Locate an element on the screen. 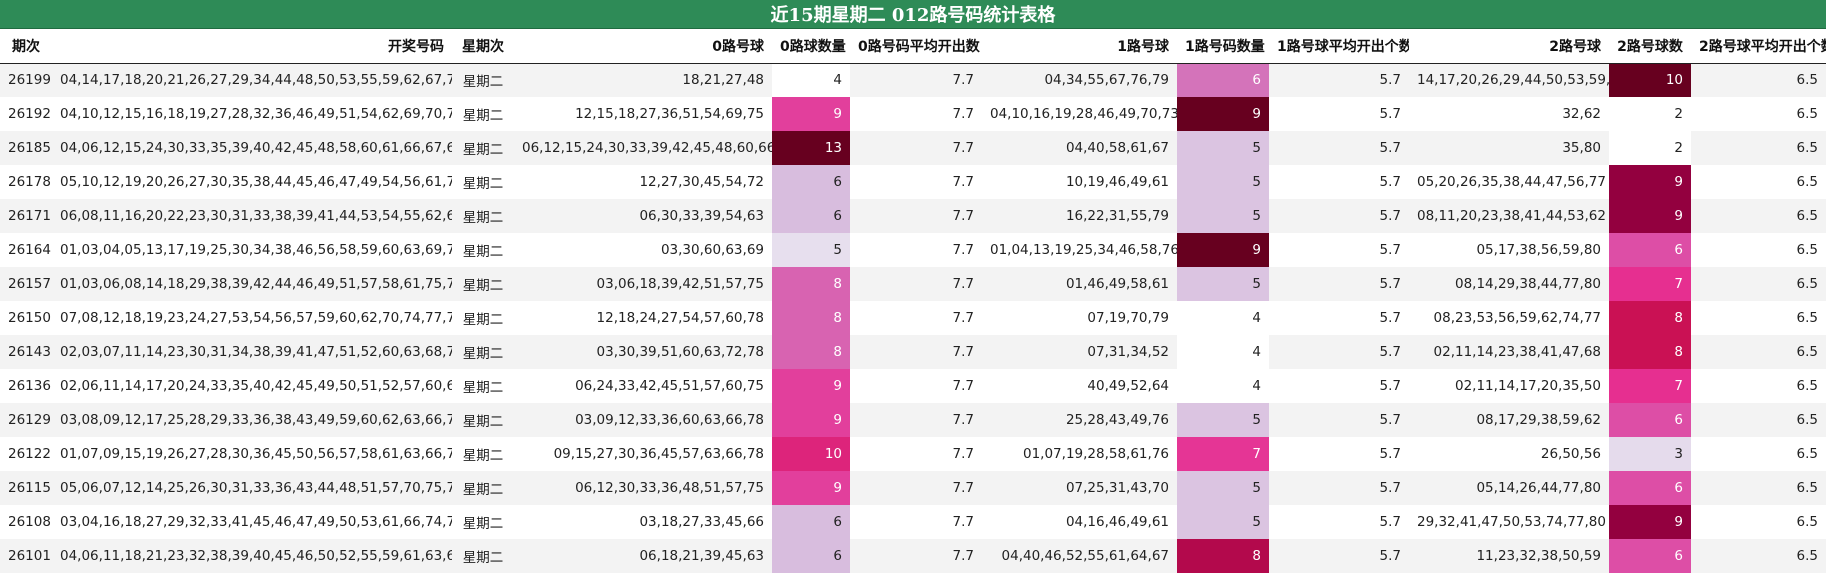 This screenshot has height=575, width=1826. cell-route1-count: 5 is located at coordinates (1223, 522).